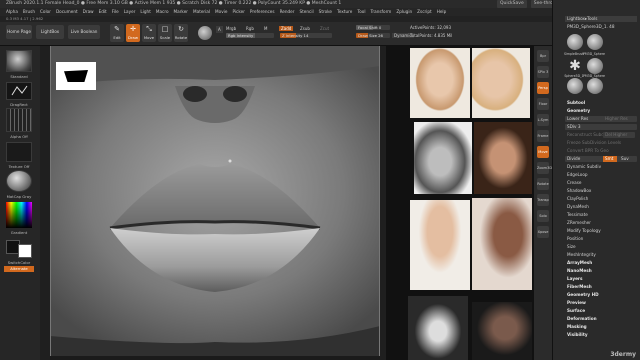 The height and width of the screenshot is (360, 640). I want to click on switch-color-button: SwitchColor, so click(19, 262).